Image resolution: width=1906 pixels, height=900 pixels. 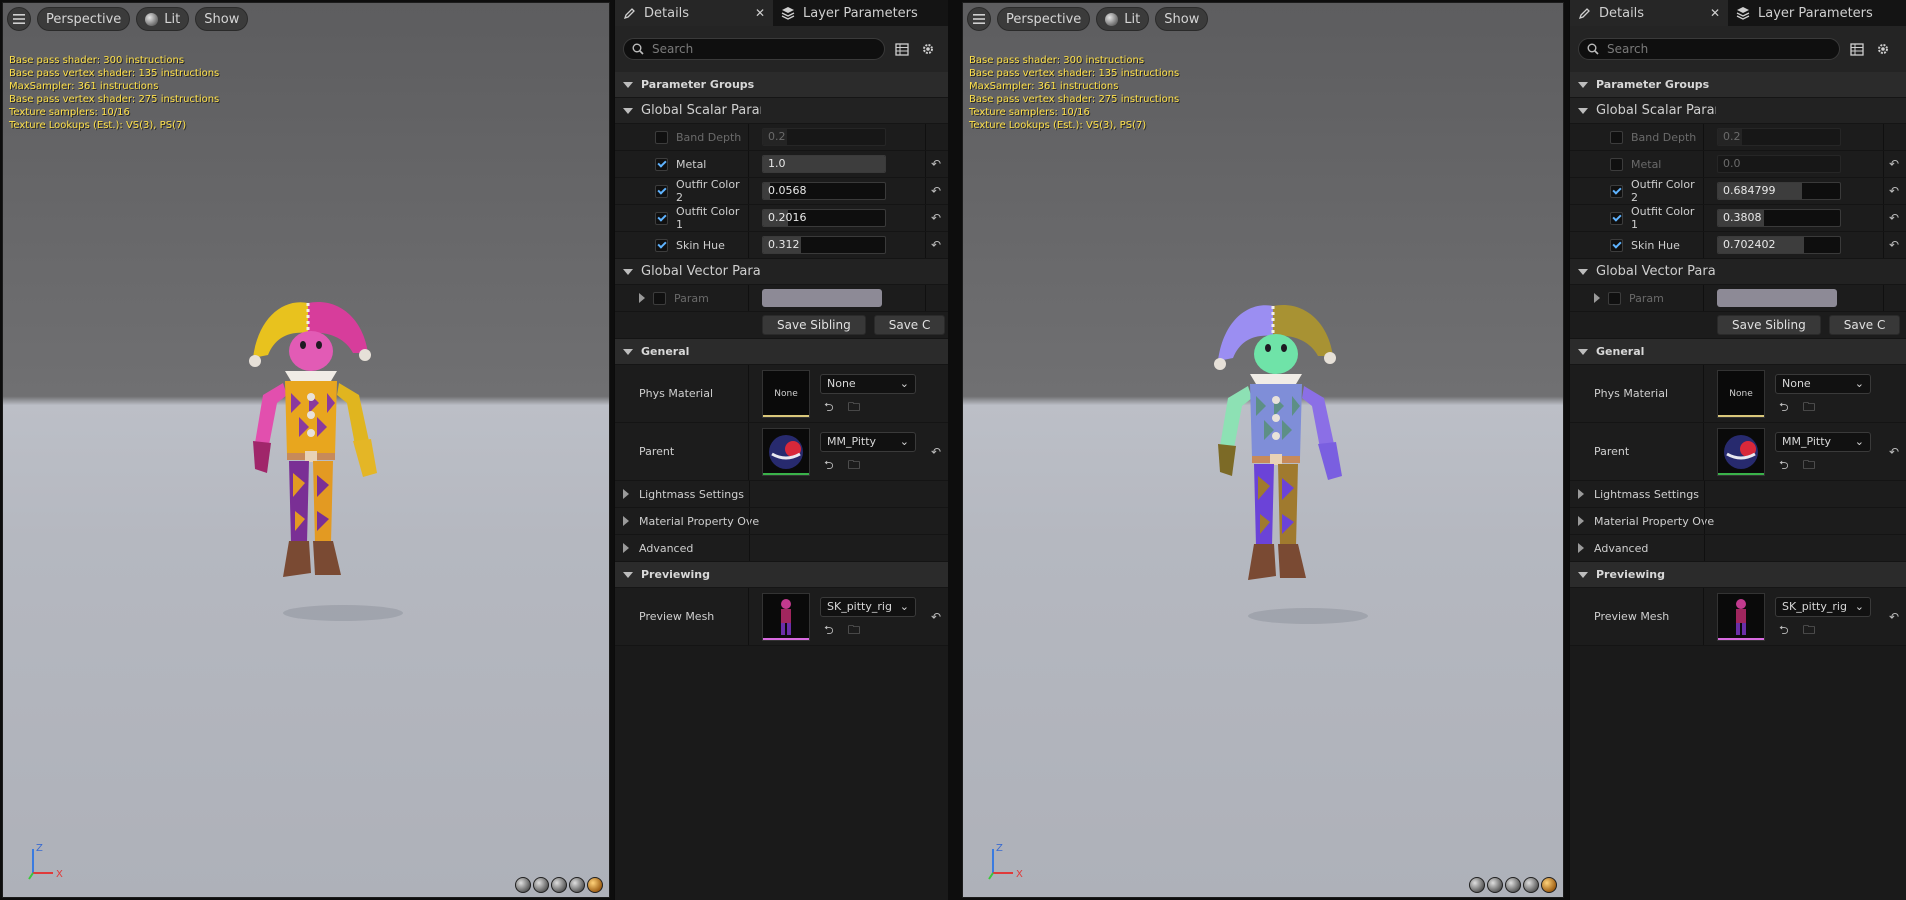 What do you see at coordinates (84, 19) in the screenshot?
I see `perspective-button: Perspective` at bounding box center [84, 19].